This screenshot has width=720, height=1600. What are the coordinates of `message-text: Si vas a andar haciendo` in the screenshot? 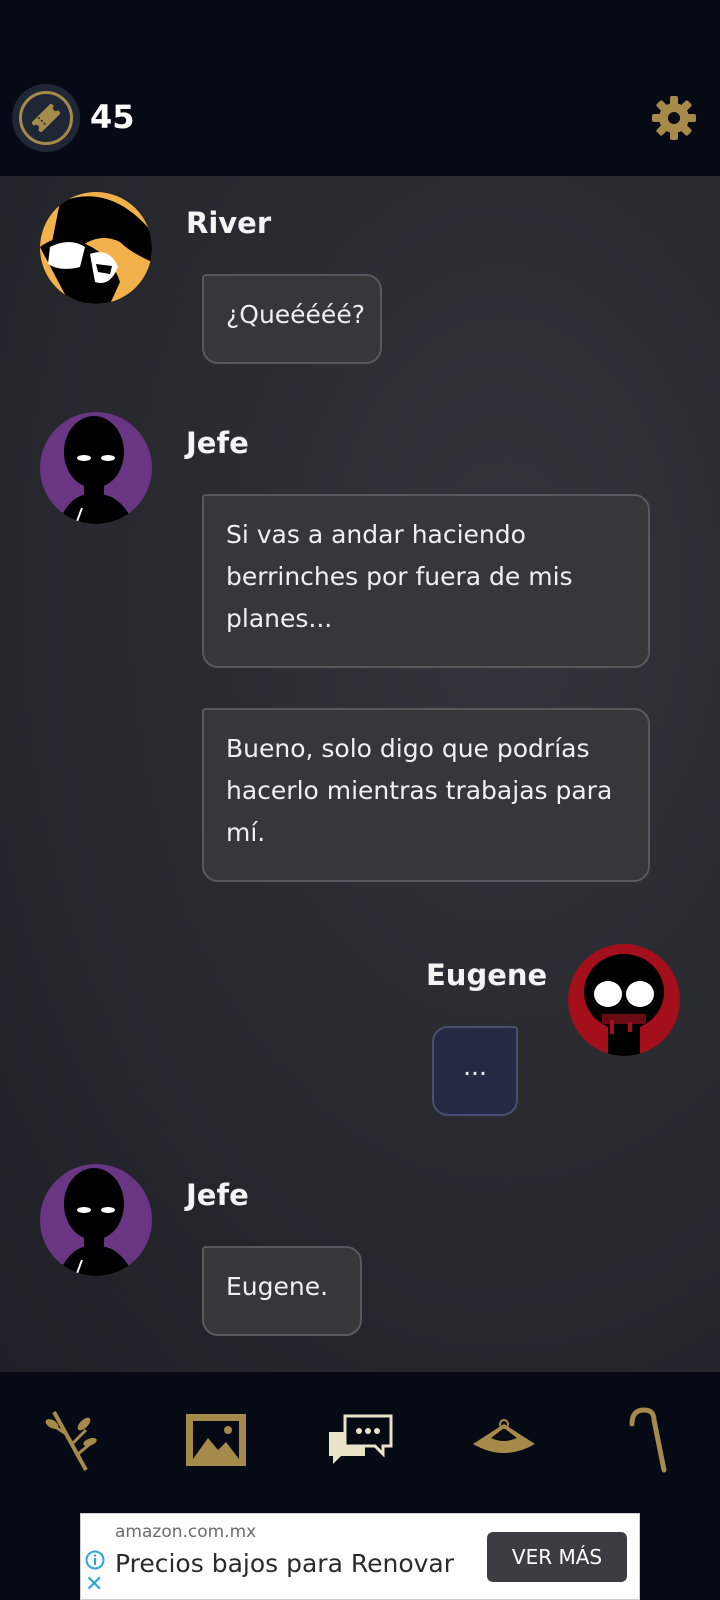 It's located at (376, 534).